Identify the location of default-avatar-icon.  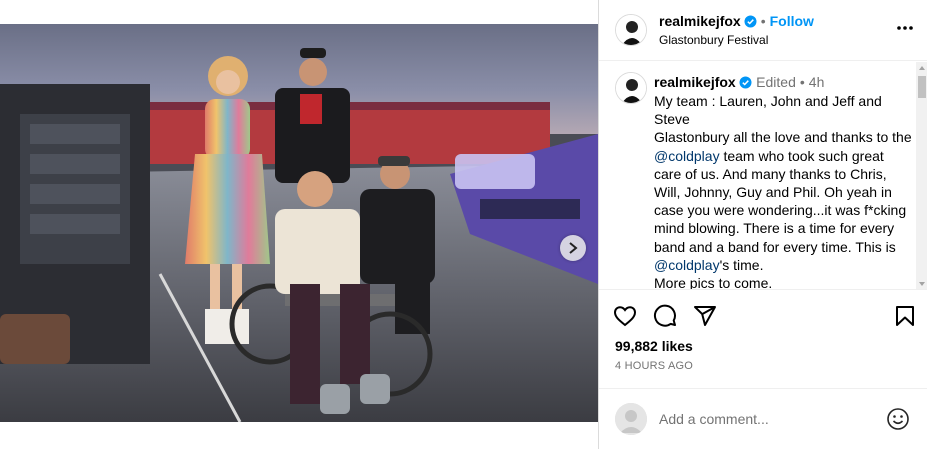
(631, 419).